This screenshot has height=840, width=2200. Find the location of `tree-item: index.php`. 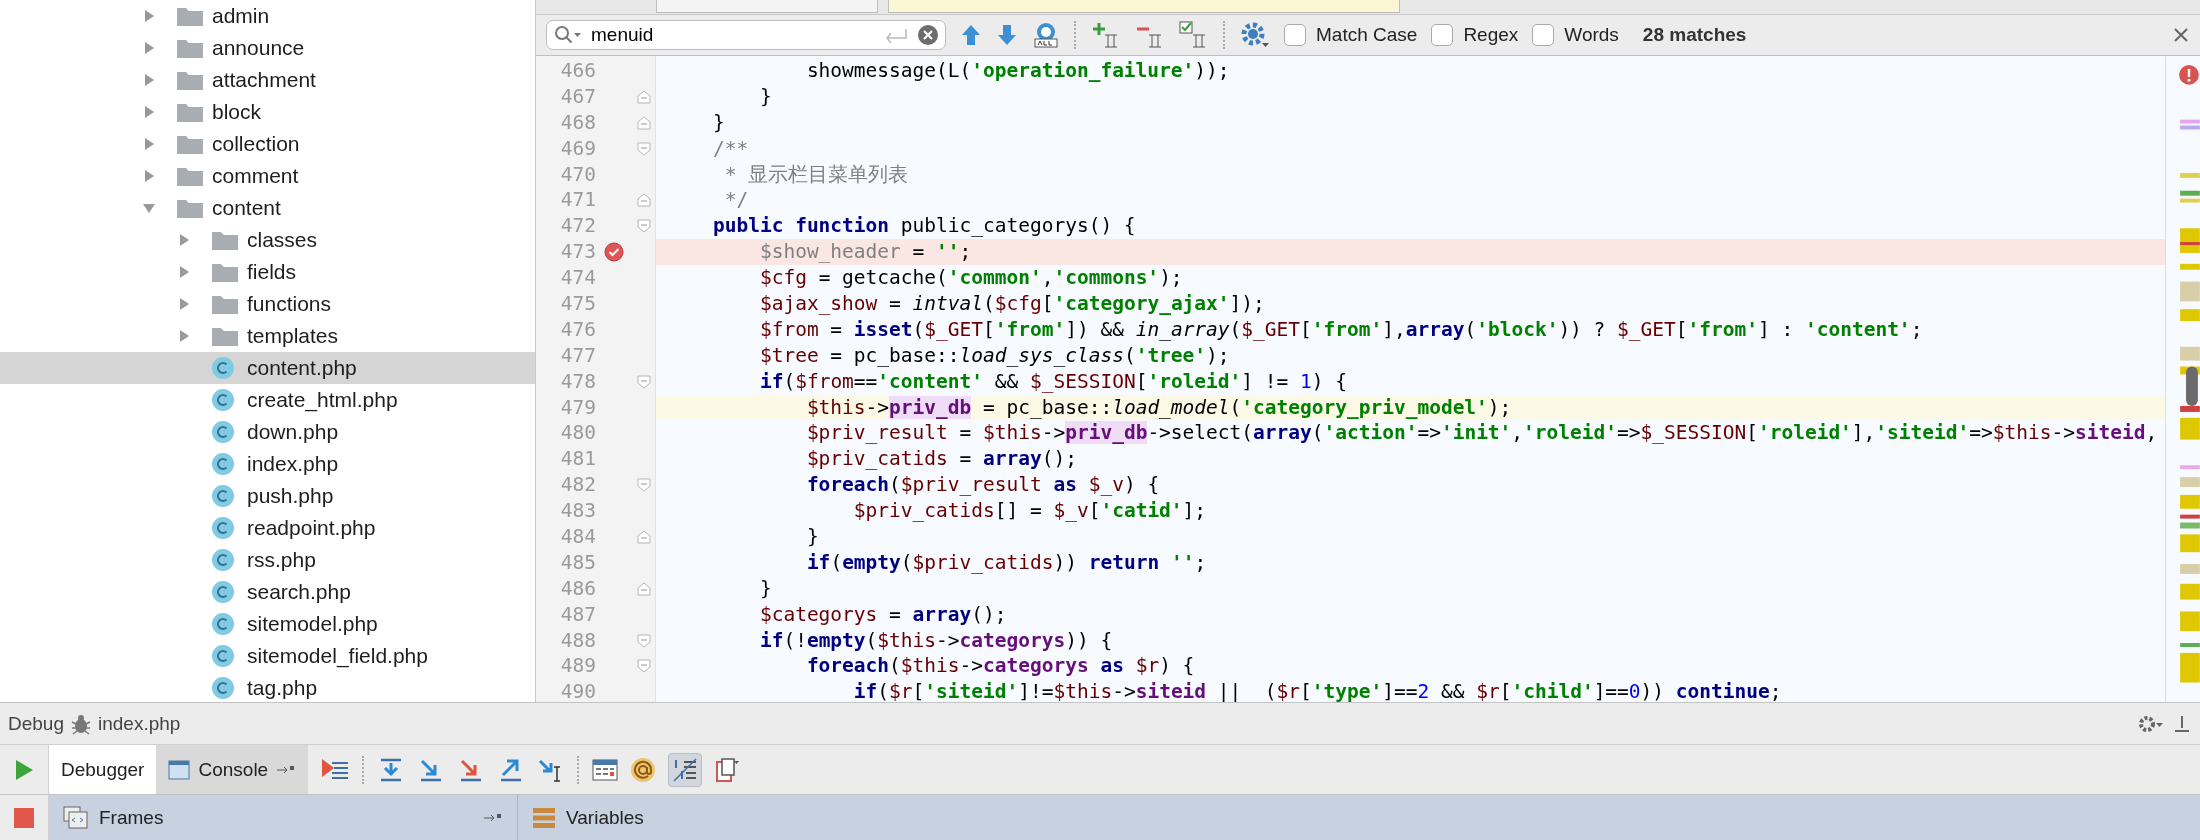

tree-item: index.php is located at coordinates (267, 464).